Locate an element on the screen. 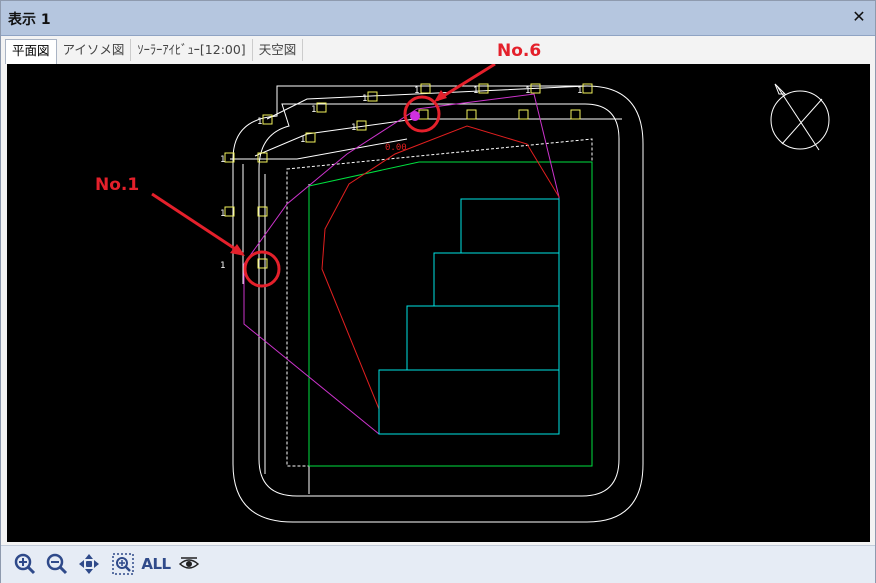 This screenshot has height=583, width=876. tab-solar-eye-view: ｿｰﾗｰｱｲﾋﾞｭｰ[12:00] is located at coordinates (192, 50).